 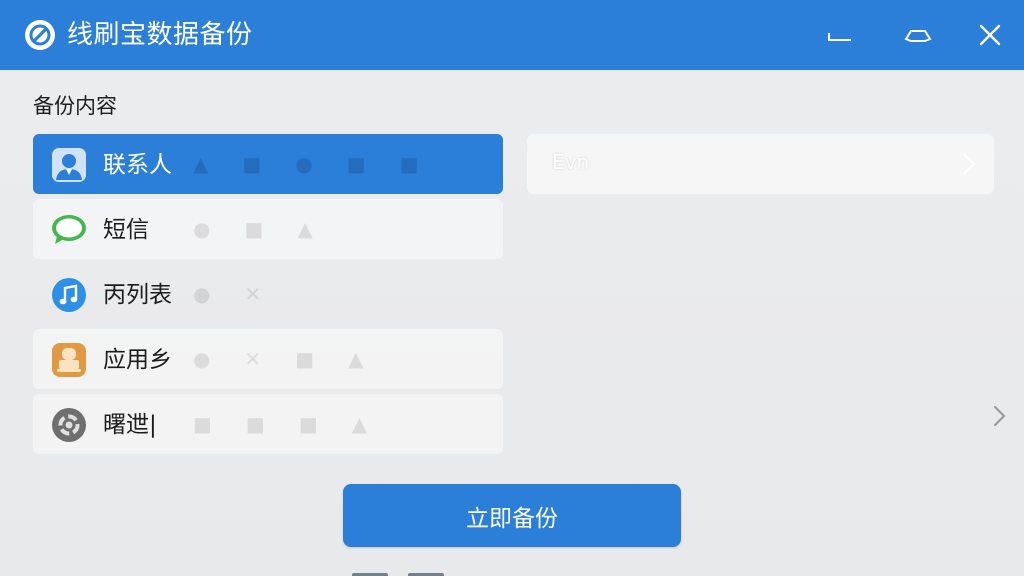 I want to click on backup-item-label: 联系人, so click(x=137, y=165).